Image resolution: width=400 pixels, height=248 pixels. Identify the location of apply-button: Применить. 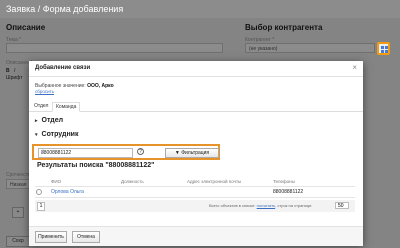
(51, 237).